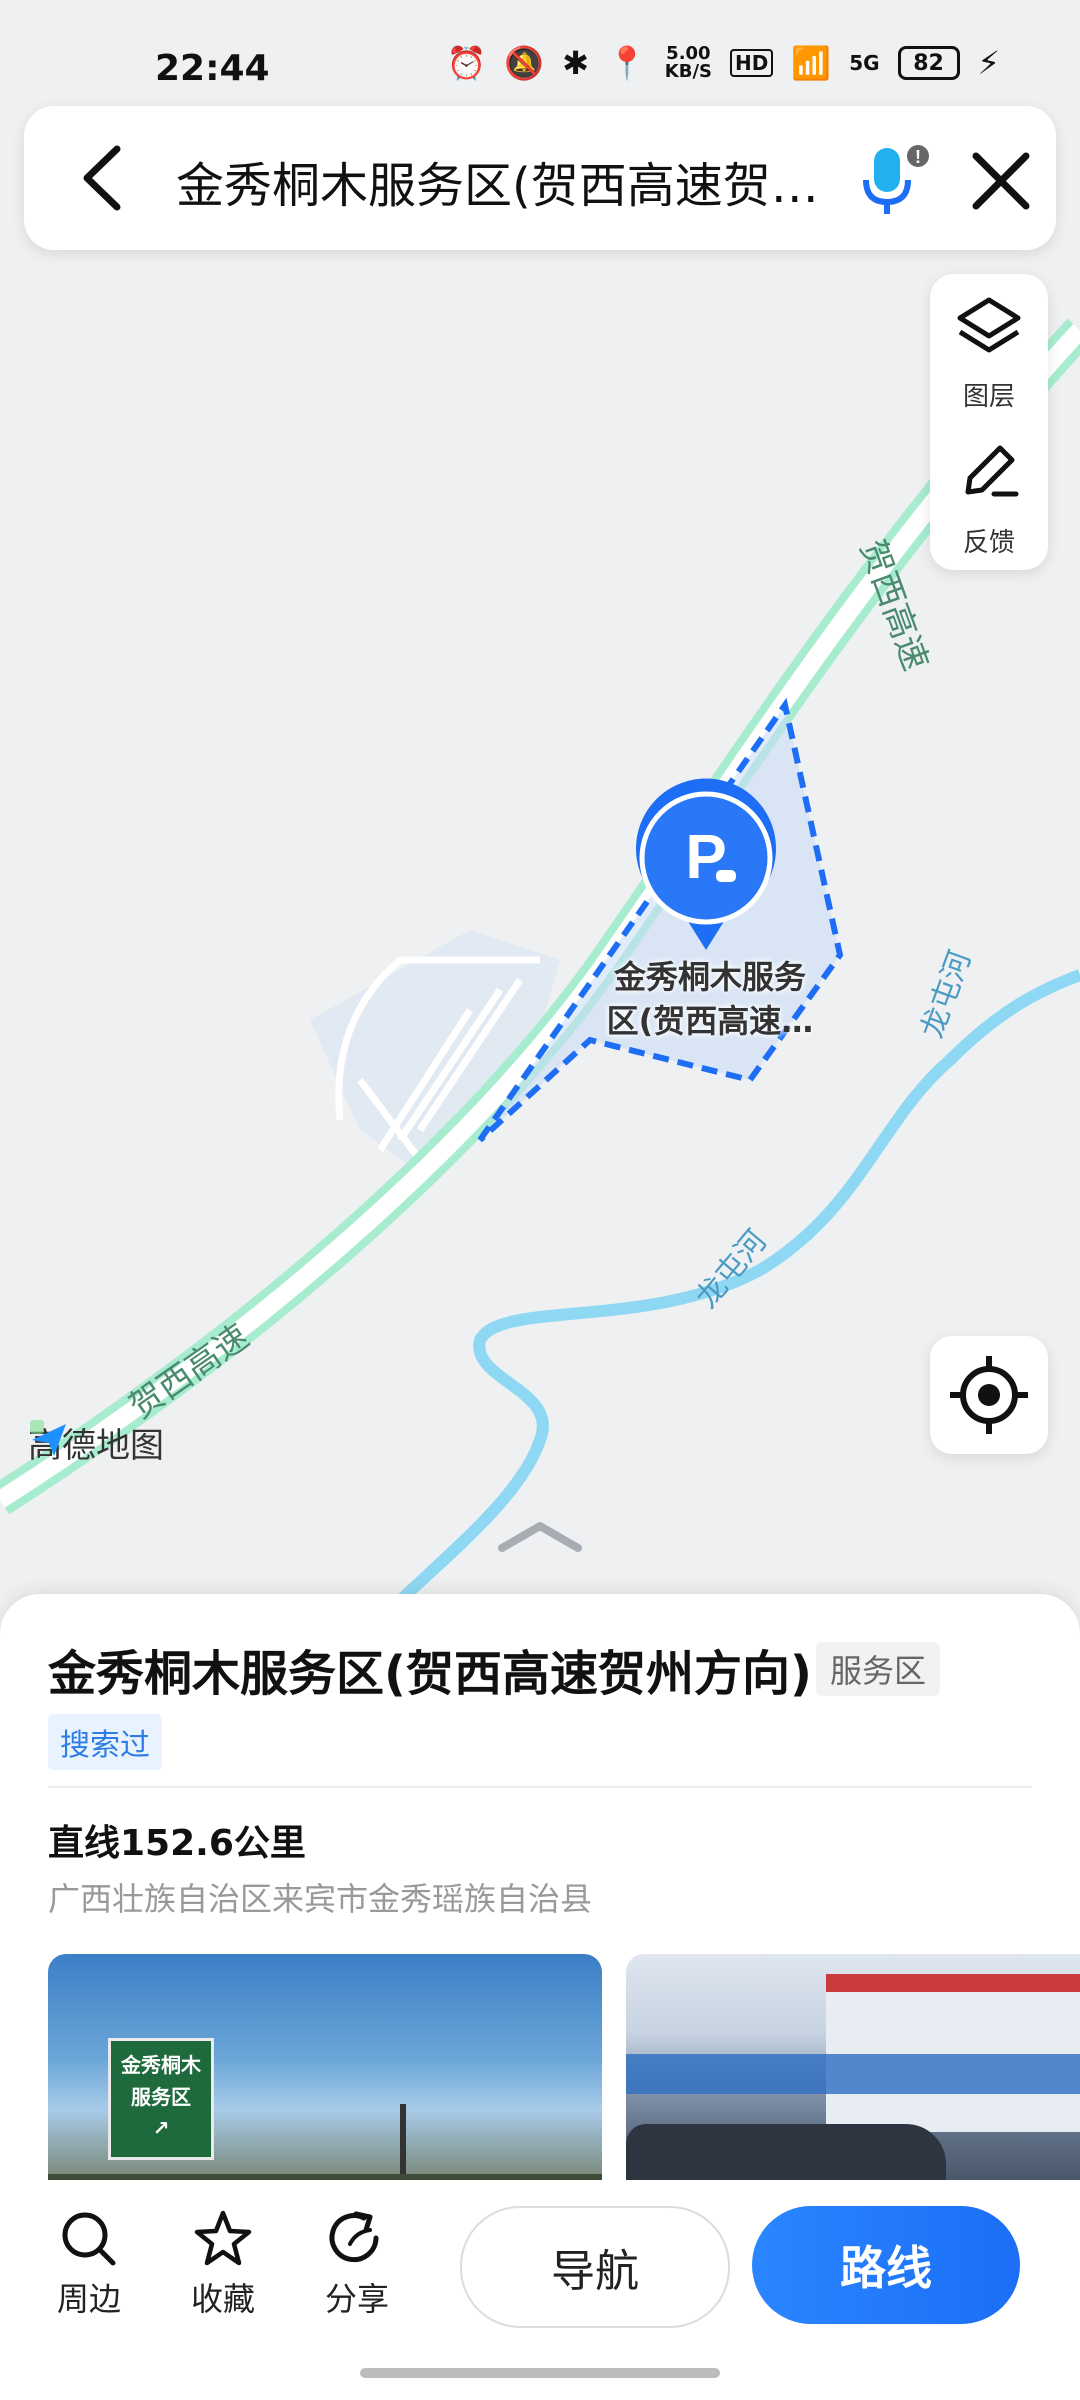 The height and width of the screenshot is (2400, 1080). I want to click on favorite-button: 收藏, so click(223, 2262).